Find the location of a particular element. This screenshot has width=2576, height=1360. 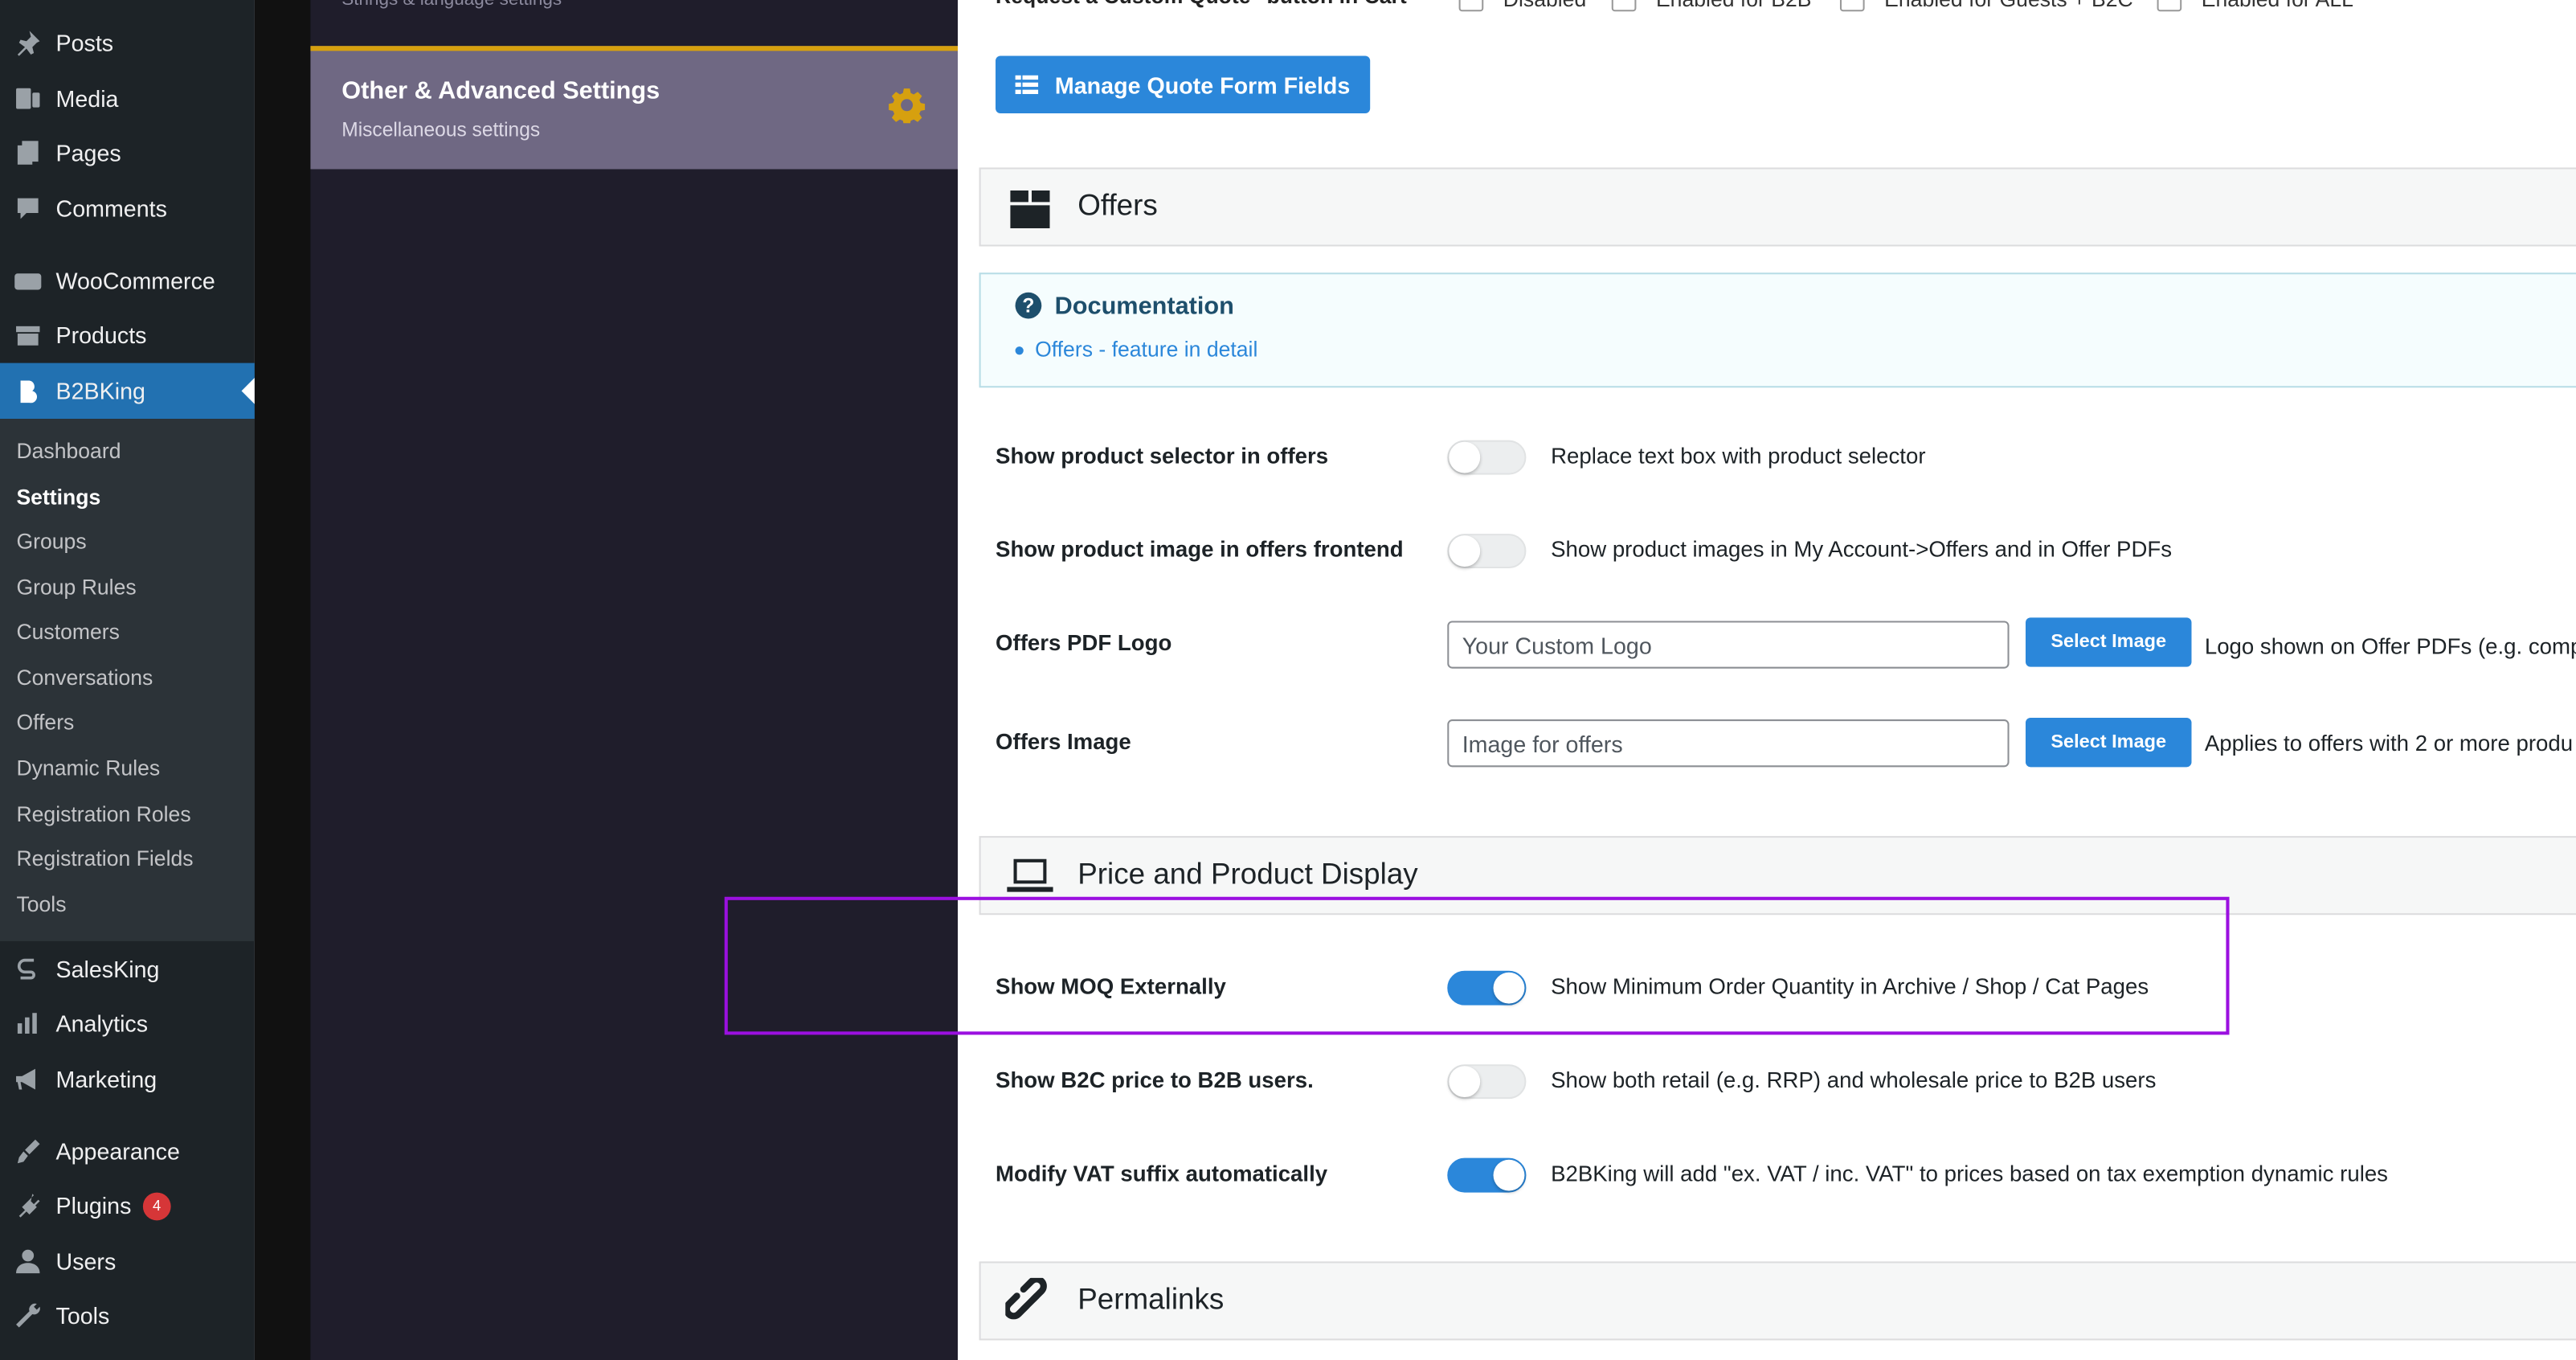

section-title: Offers is located at coordinates (1117, 205).